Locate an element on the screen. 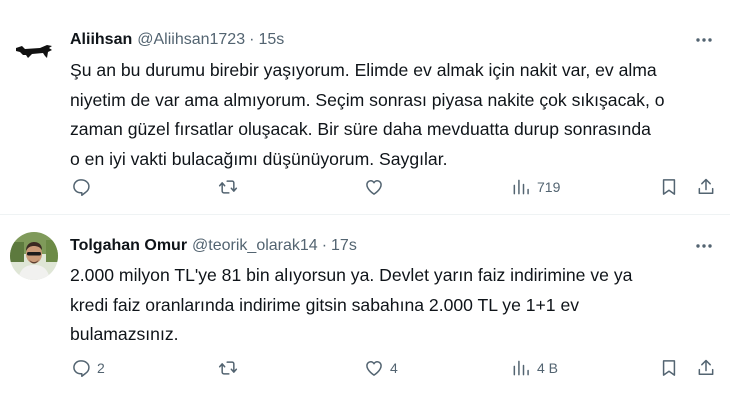 Image resolution: width=730 pixels, height=420 pixels. reply-button is located at coordinates (84, 187).